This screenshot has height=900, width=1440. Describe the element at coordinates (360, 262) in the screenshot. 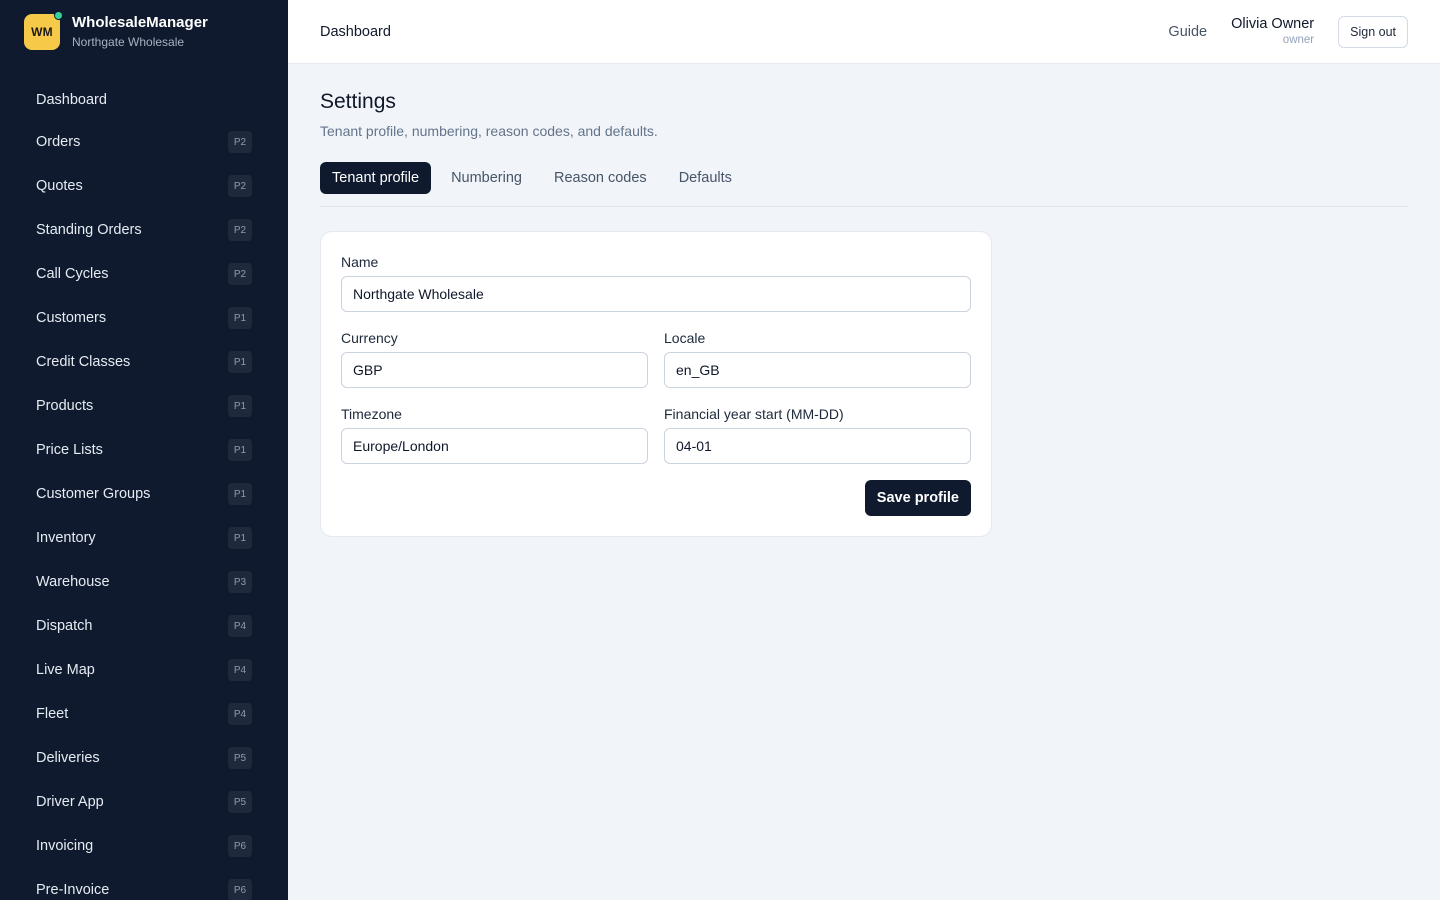

I see `name-label: Name` at that location.